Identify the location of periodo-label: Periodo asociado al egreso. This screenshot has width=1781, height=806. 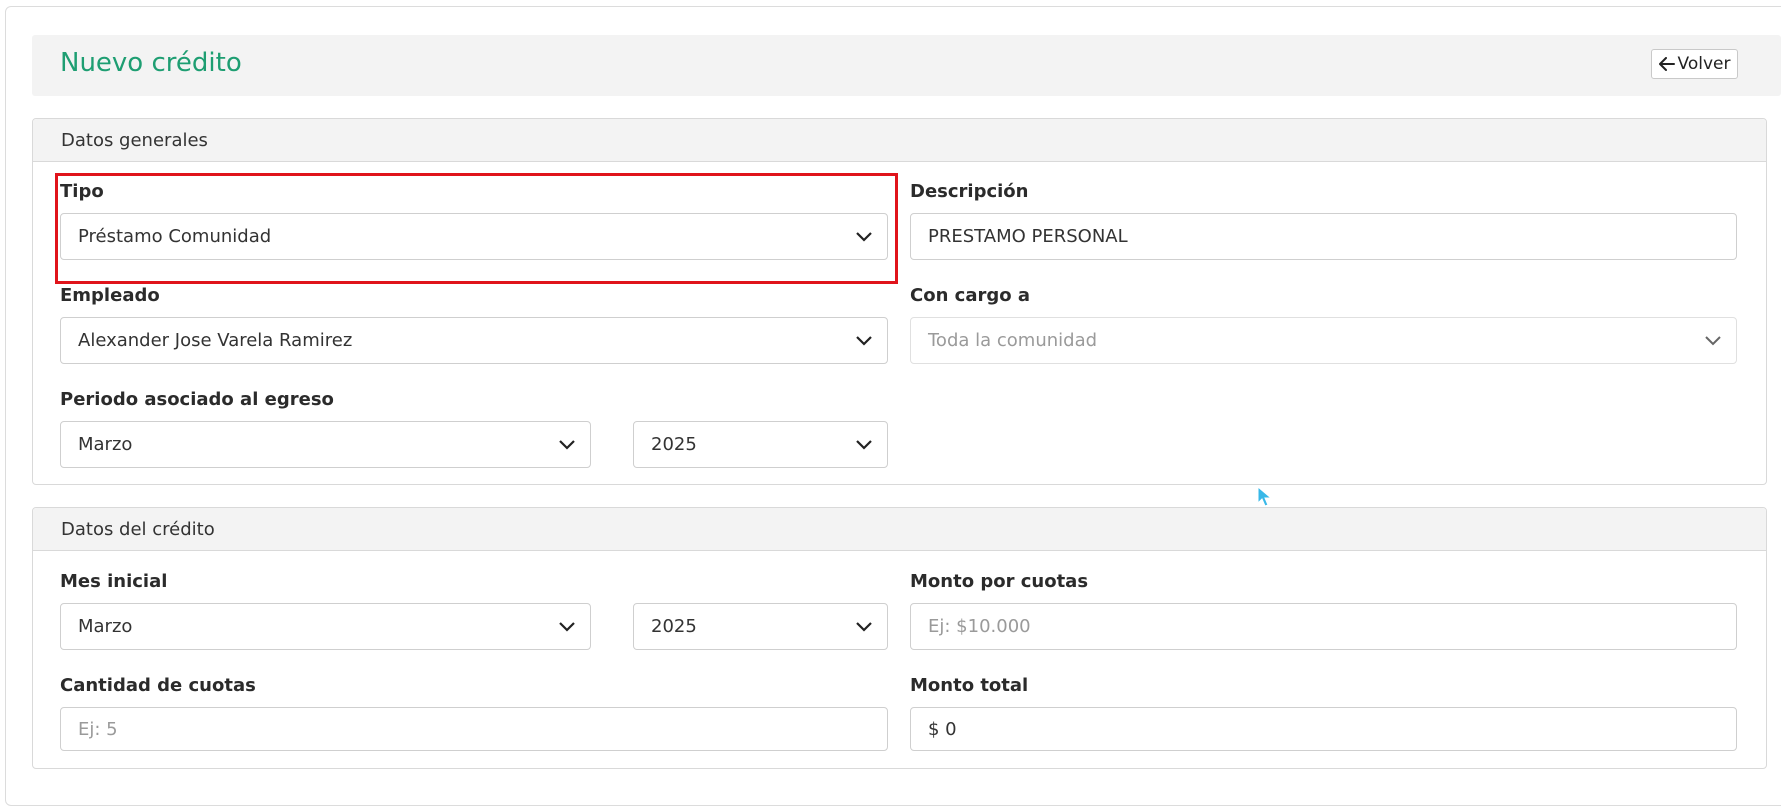
(197, 399).